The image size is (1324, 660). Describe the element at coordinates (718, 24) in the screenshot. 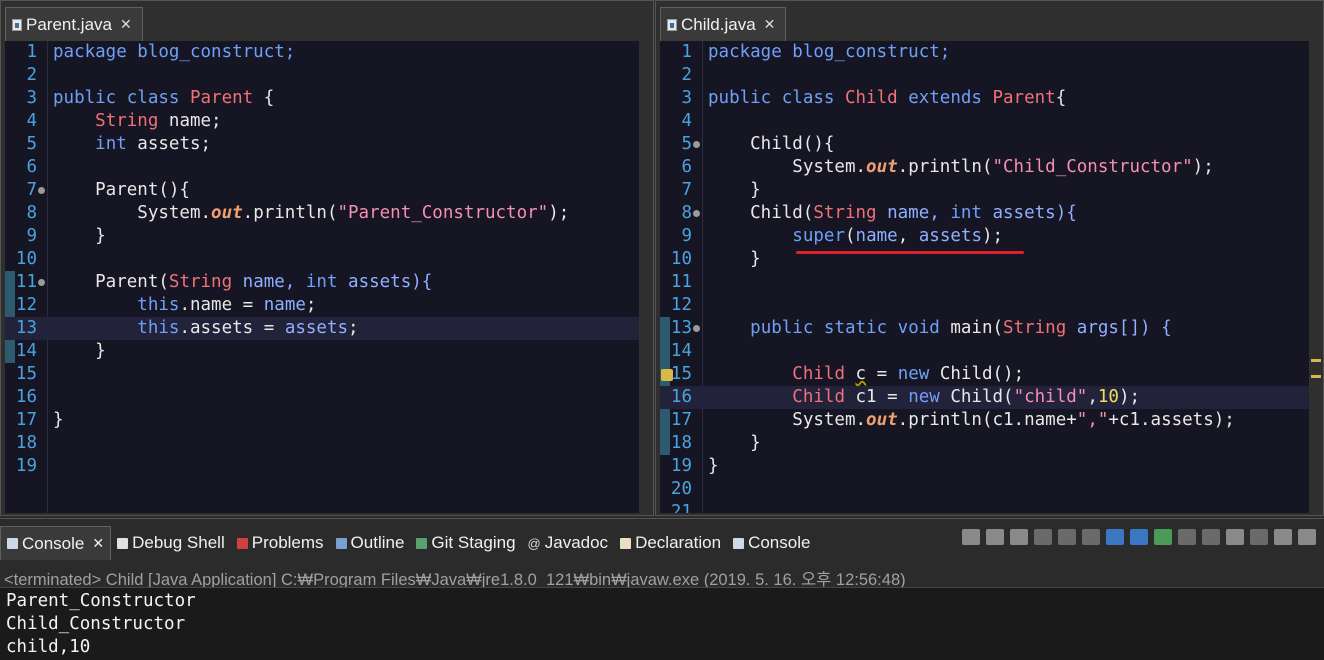

I see `tab-label: Child.java` at that location.